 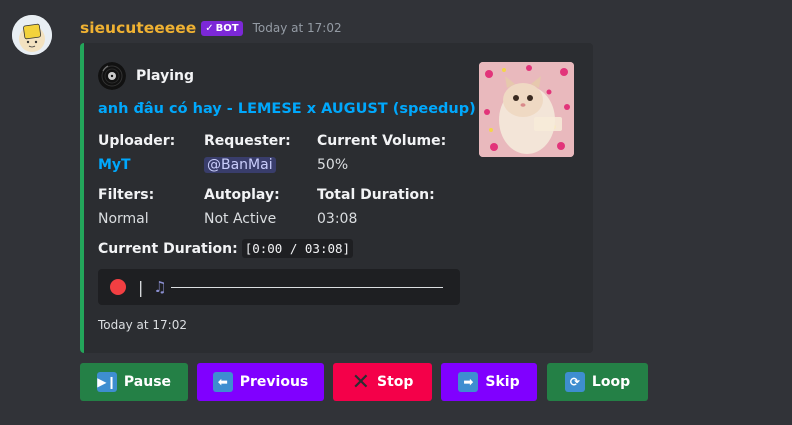 What do you see at coordinates (306, 287) in the screenshot?
I see `progress-track` at bounding box center [306, 287].